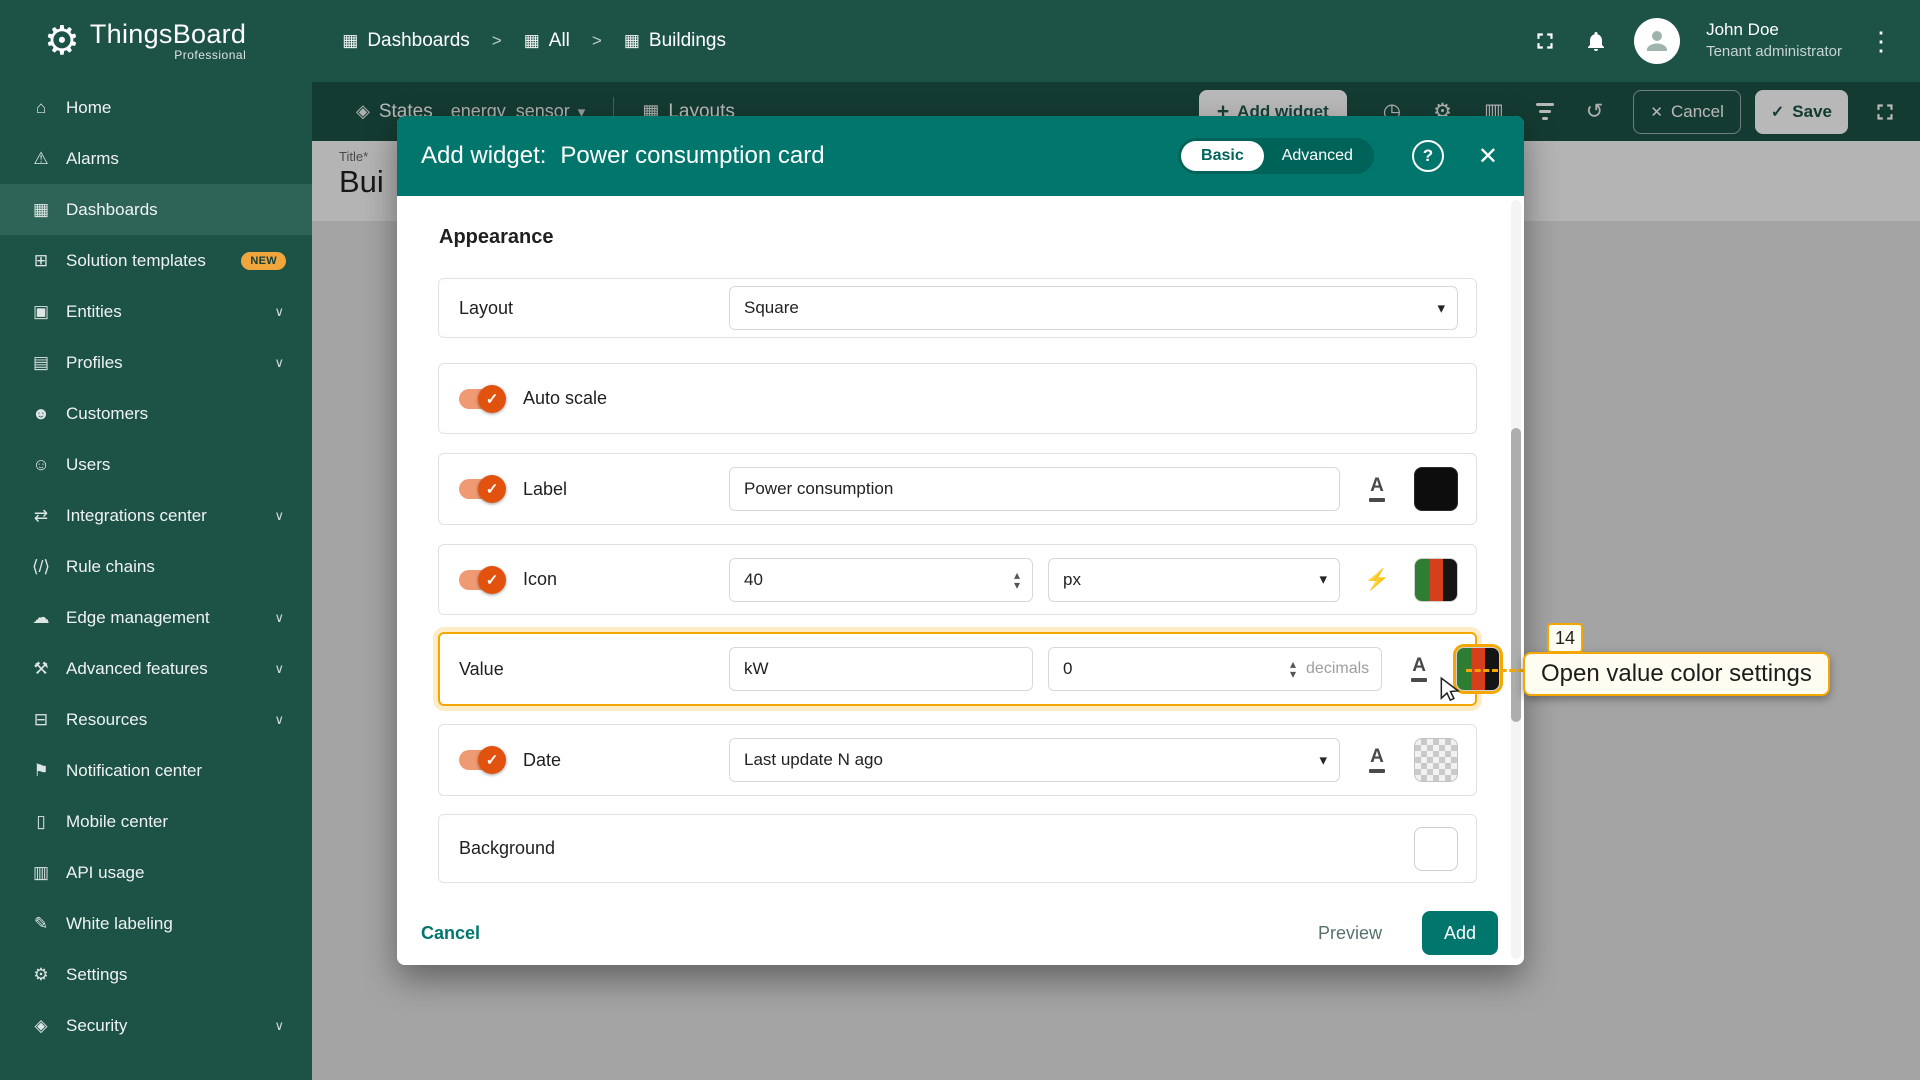 This screenshot has height=1080, width=1920. What do you see at coordinates (156, 311) in the screenshot?
I see `sidebar-item-entities: ▣ Entities ∨` at bounding box center [156, 311].